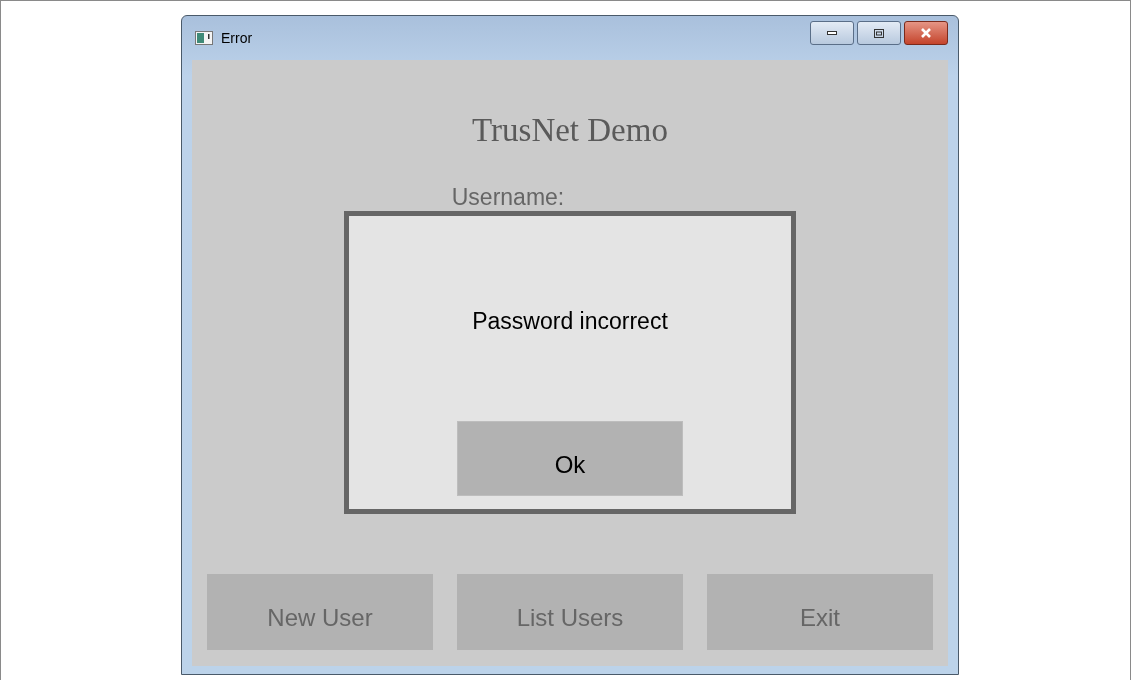 Image resolution: width=1131 pixels, height=680 pixels. I want to click on maximize-icon, so click(879, 33).